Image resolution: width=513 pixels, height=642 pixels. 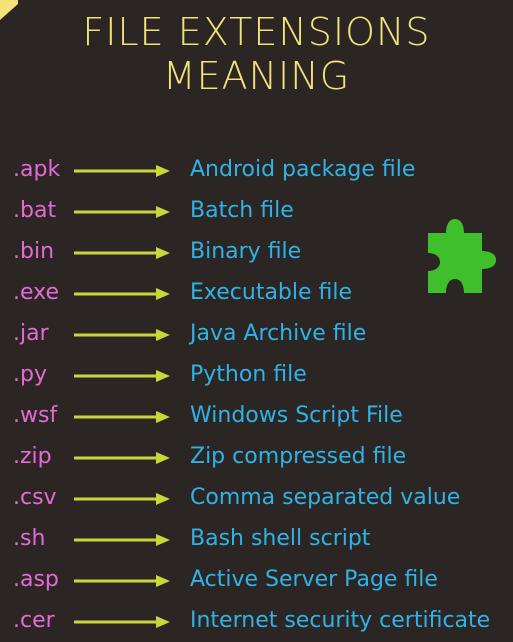 I want to click on meaning-label: Bash shell script, so click(x=280, y=538).